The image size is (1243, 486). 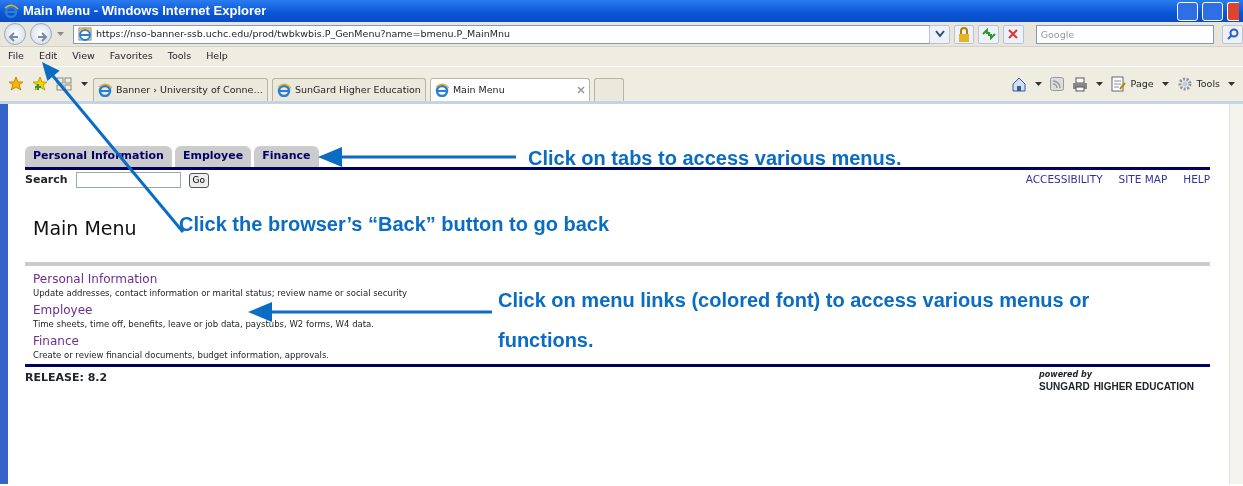 What do you see at coordinates (203, 324) in the screenshot?
I see `menu-description: Time sheets, time off, benefits, leave or job data, paystubs, W2 forms, W4 data.` at bounding box center [203, 324].